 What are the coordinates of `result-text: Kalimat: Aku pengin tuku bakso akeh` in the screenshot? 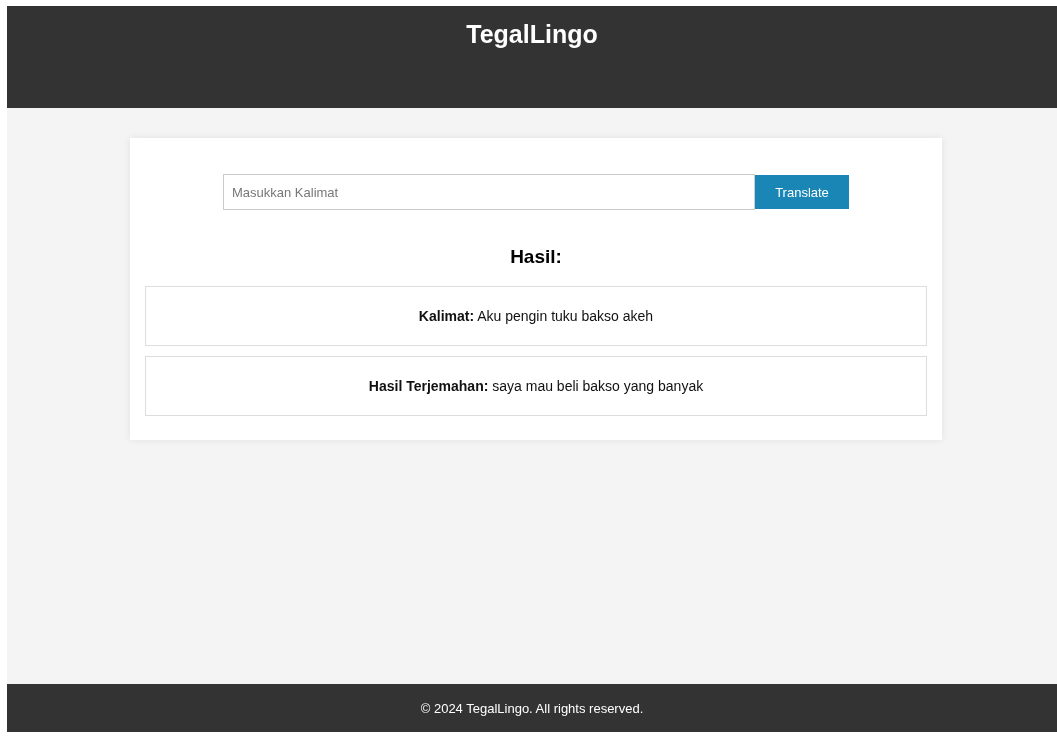 It's located at (536, 316).